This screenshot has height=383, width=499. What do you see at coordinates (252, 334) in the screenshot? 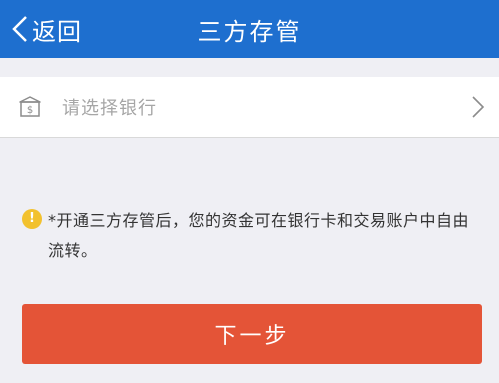
I see `next-step-button: 下一步` at bounding box center [252, 334].